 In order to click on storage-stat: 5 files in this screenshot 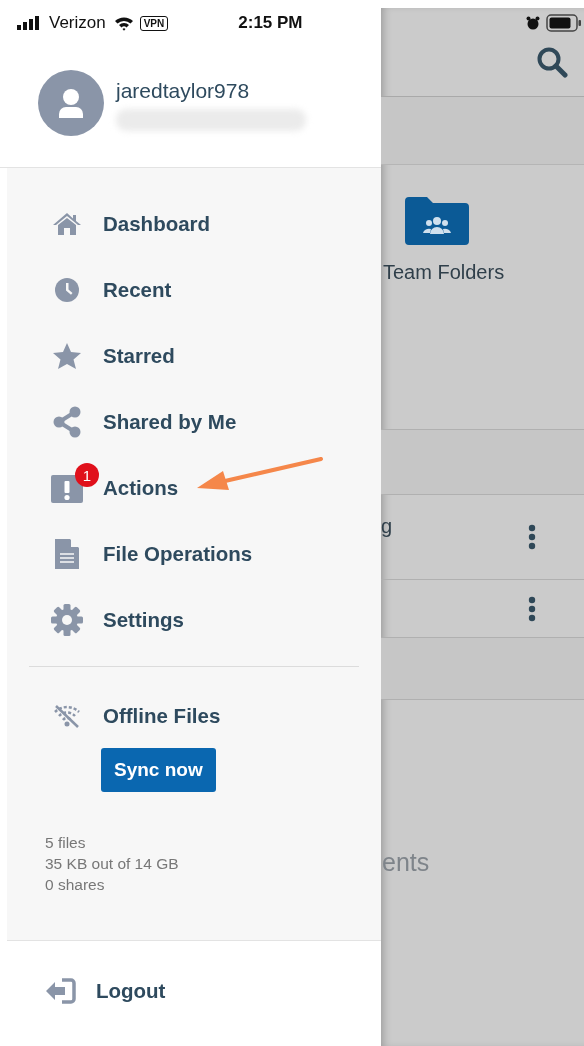, I will do `click(66, 843)`.